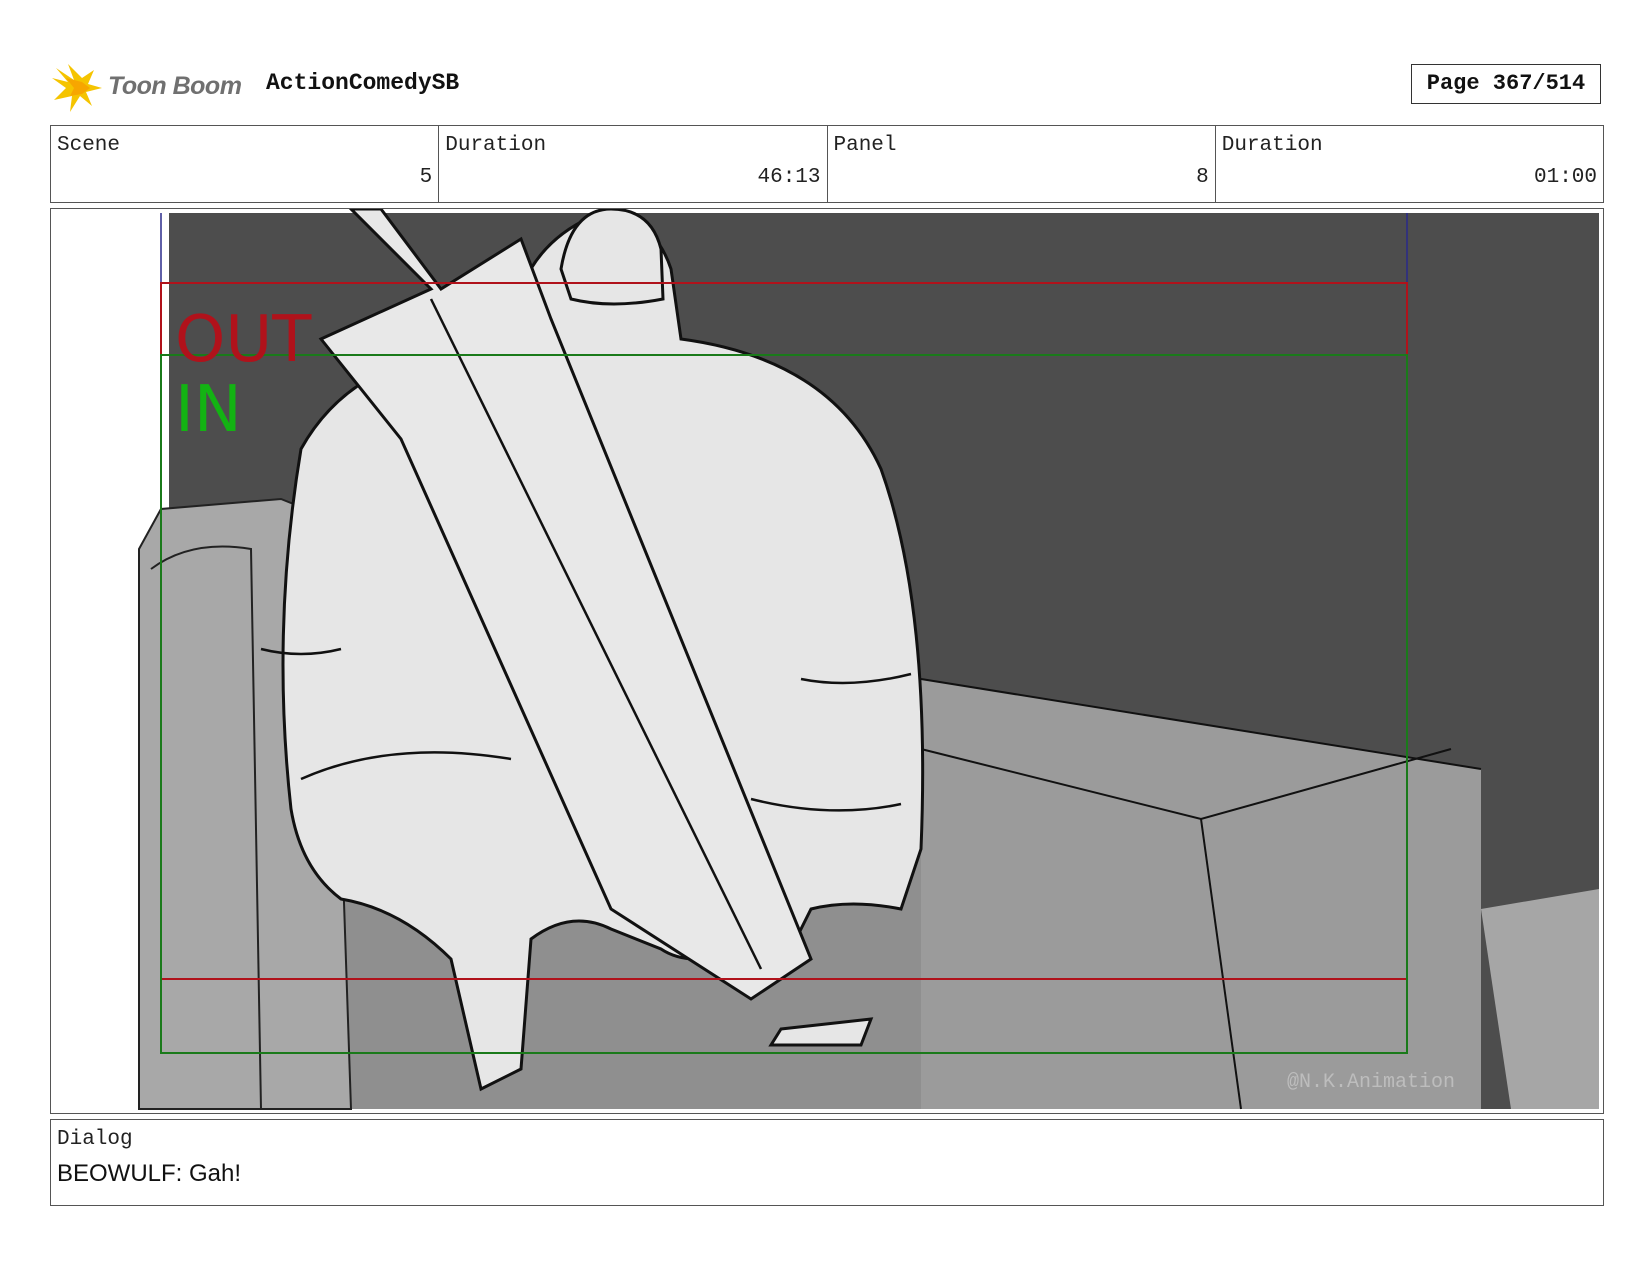 This screenshot has height=1275, width=1650. What do you see at coordinates (827, 86) in the screenshot?
I see `storyboard-header: Toon Boom ActionComedySB Page 367/514` at bounding box center [827, 86].